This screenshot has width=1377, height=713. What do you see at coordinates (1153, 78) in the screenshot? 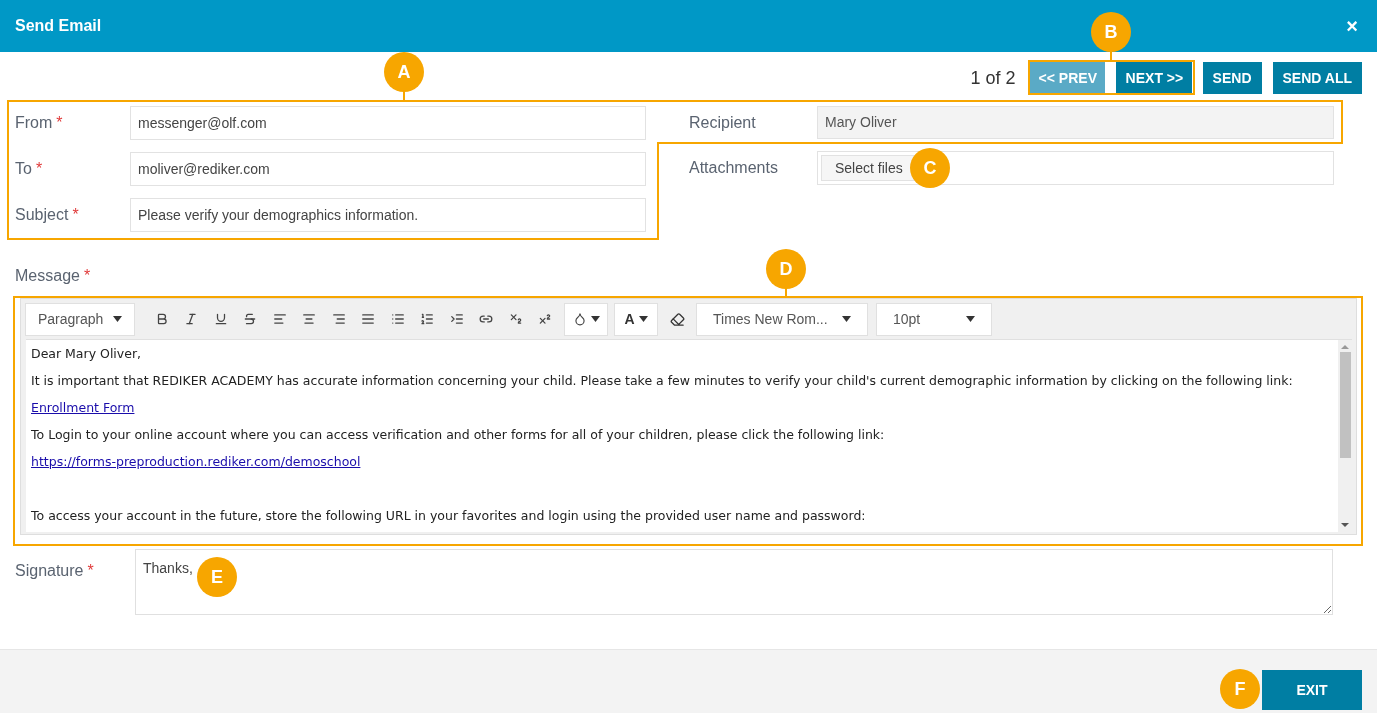
I see `next-button: NEXT >>` at bounding box center [1153, 78].